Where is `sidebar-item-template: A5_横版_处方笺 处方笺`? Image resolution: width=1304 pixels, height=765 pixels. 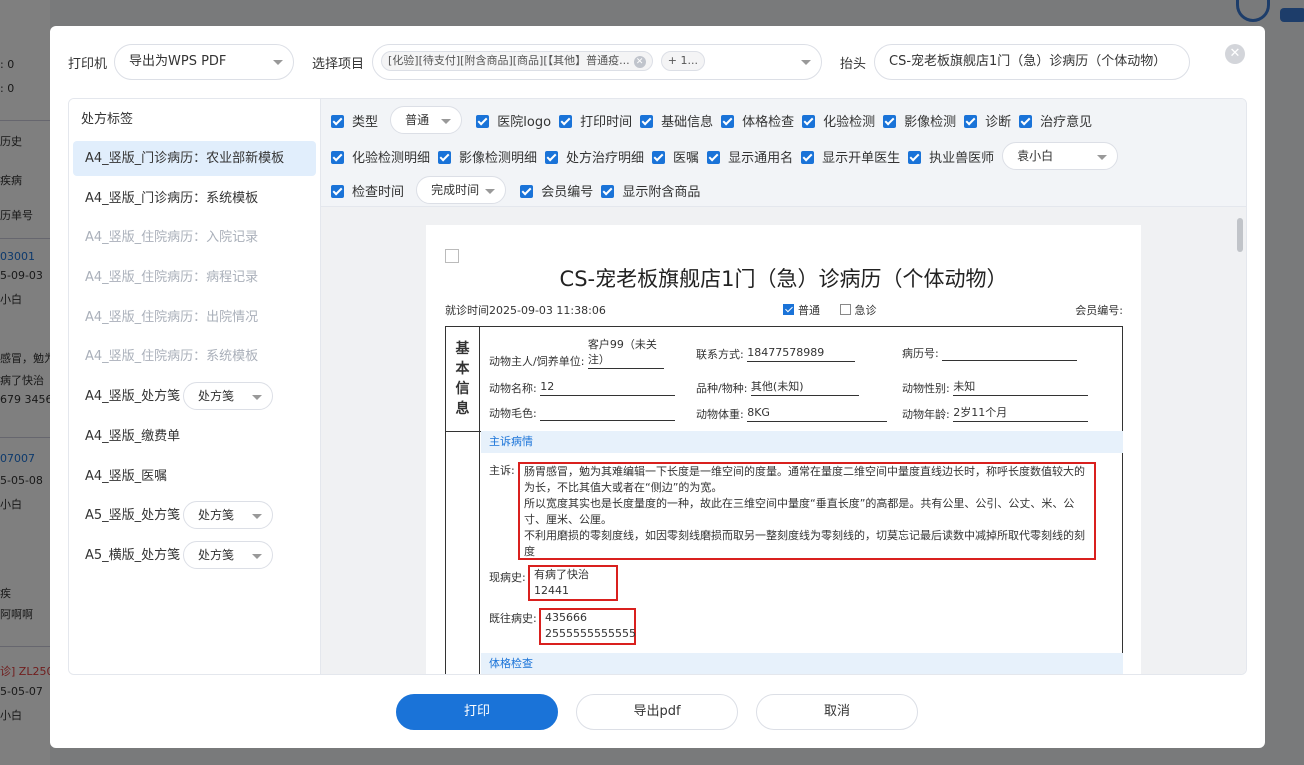
sidebar-item-template: A5_横版_处方笺 处方笺 is located at coordinates (194, 555).